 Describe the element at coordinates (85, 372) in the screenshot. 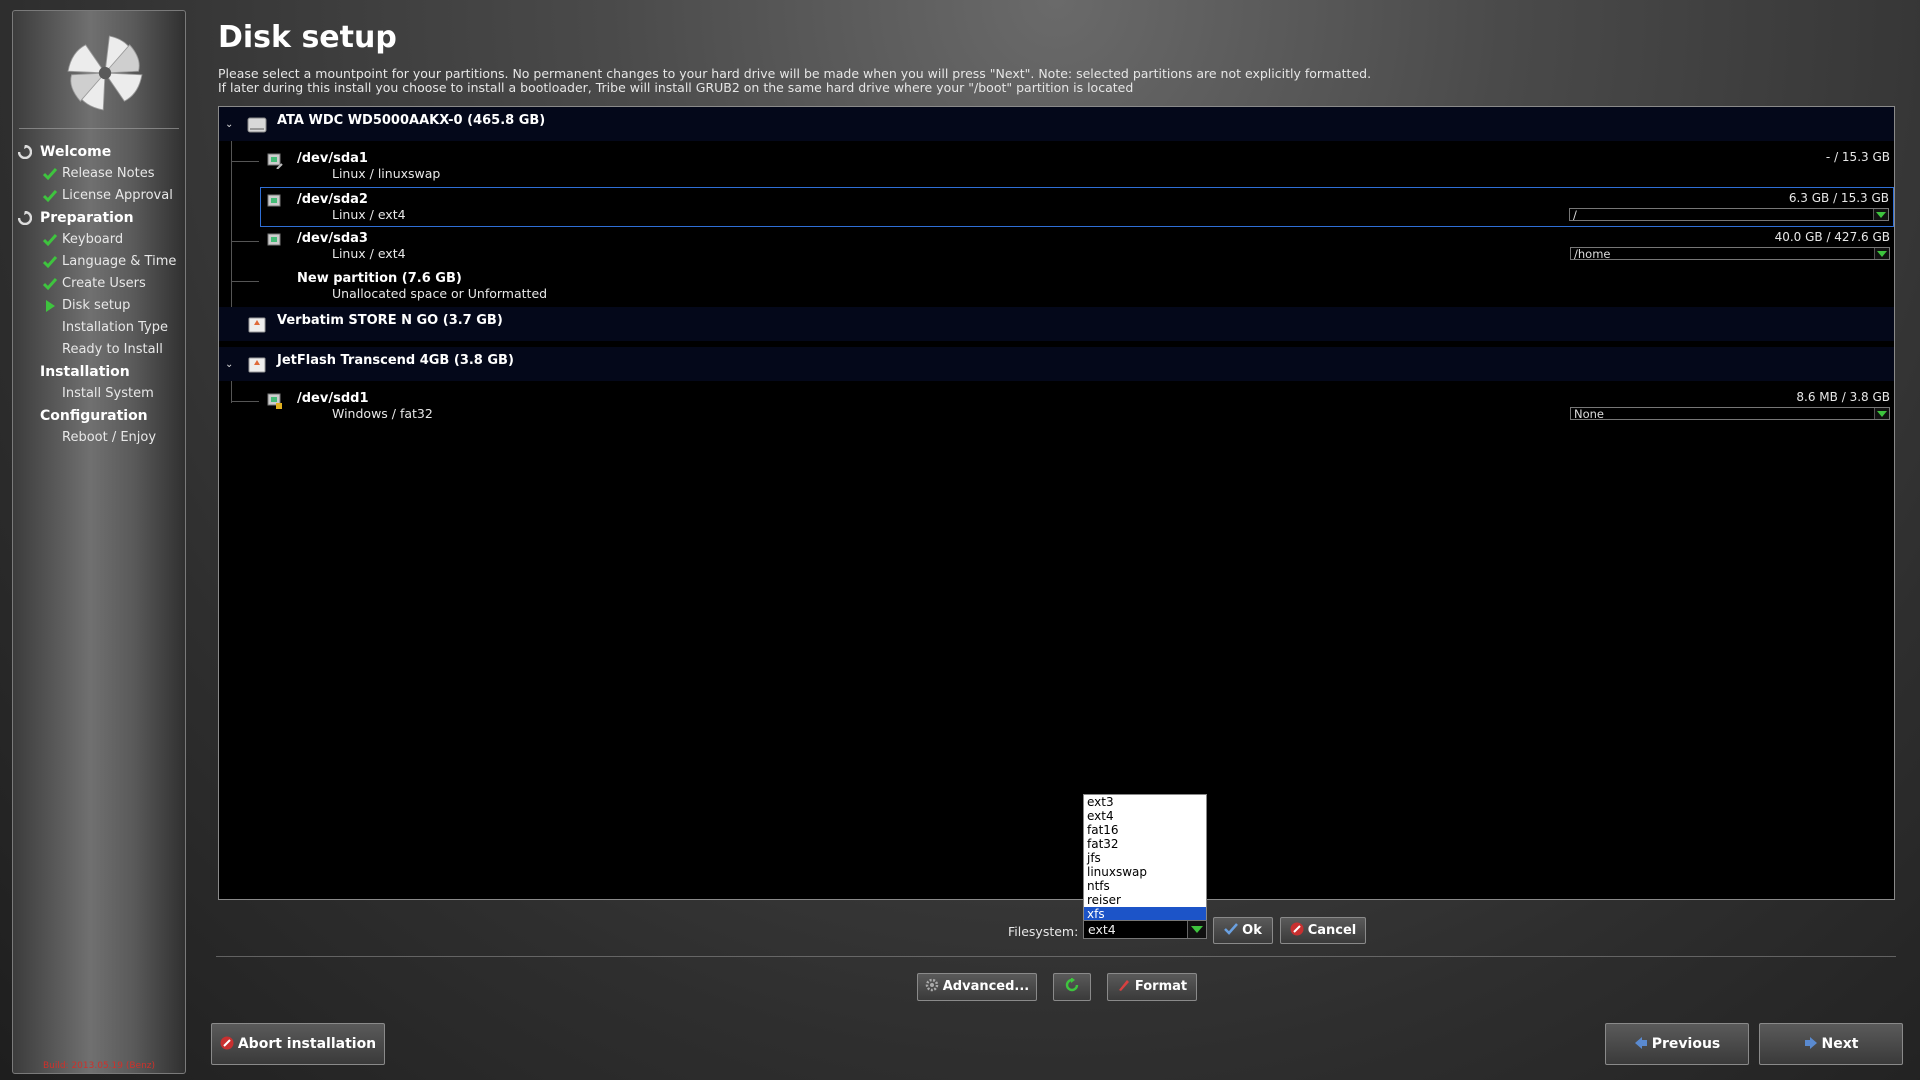

I see `step-section-installation: Installation` at that location.